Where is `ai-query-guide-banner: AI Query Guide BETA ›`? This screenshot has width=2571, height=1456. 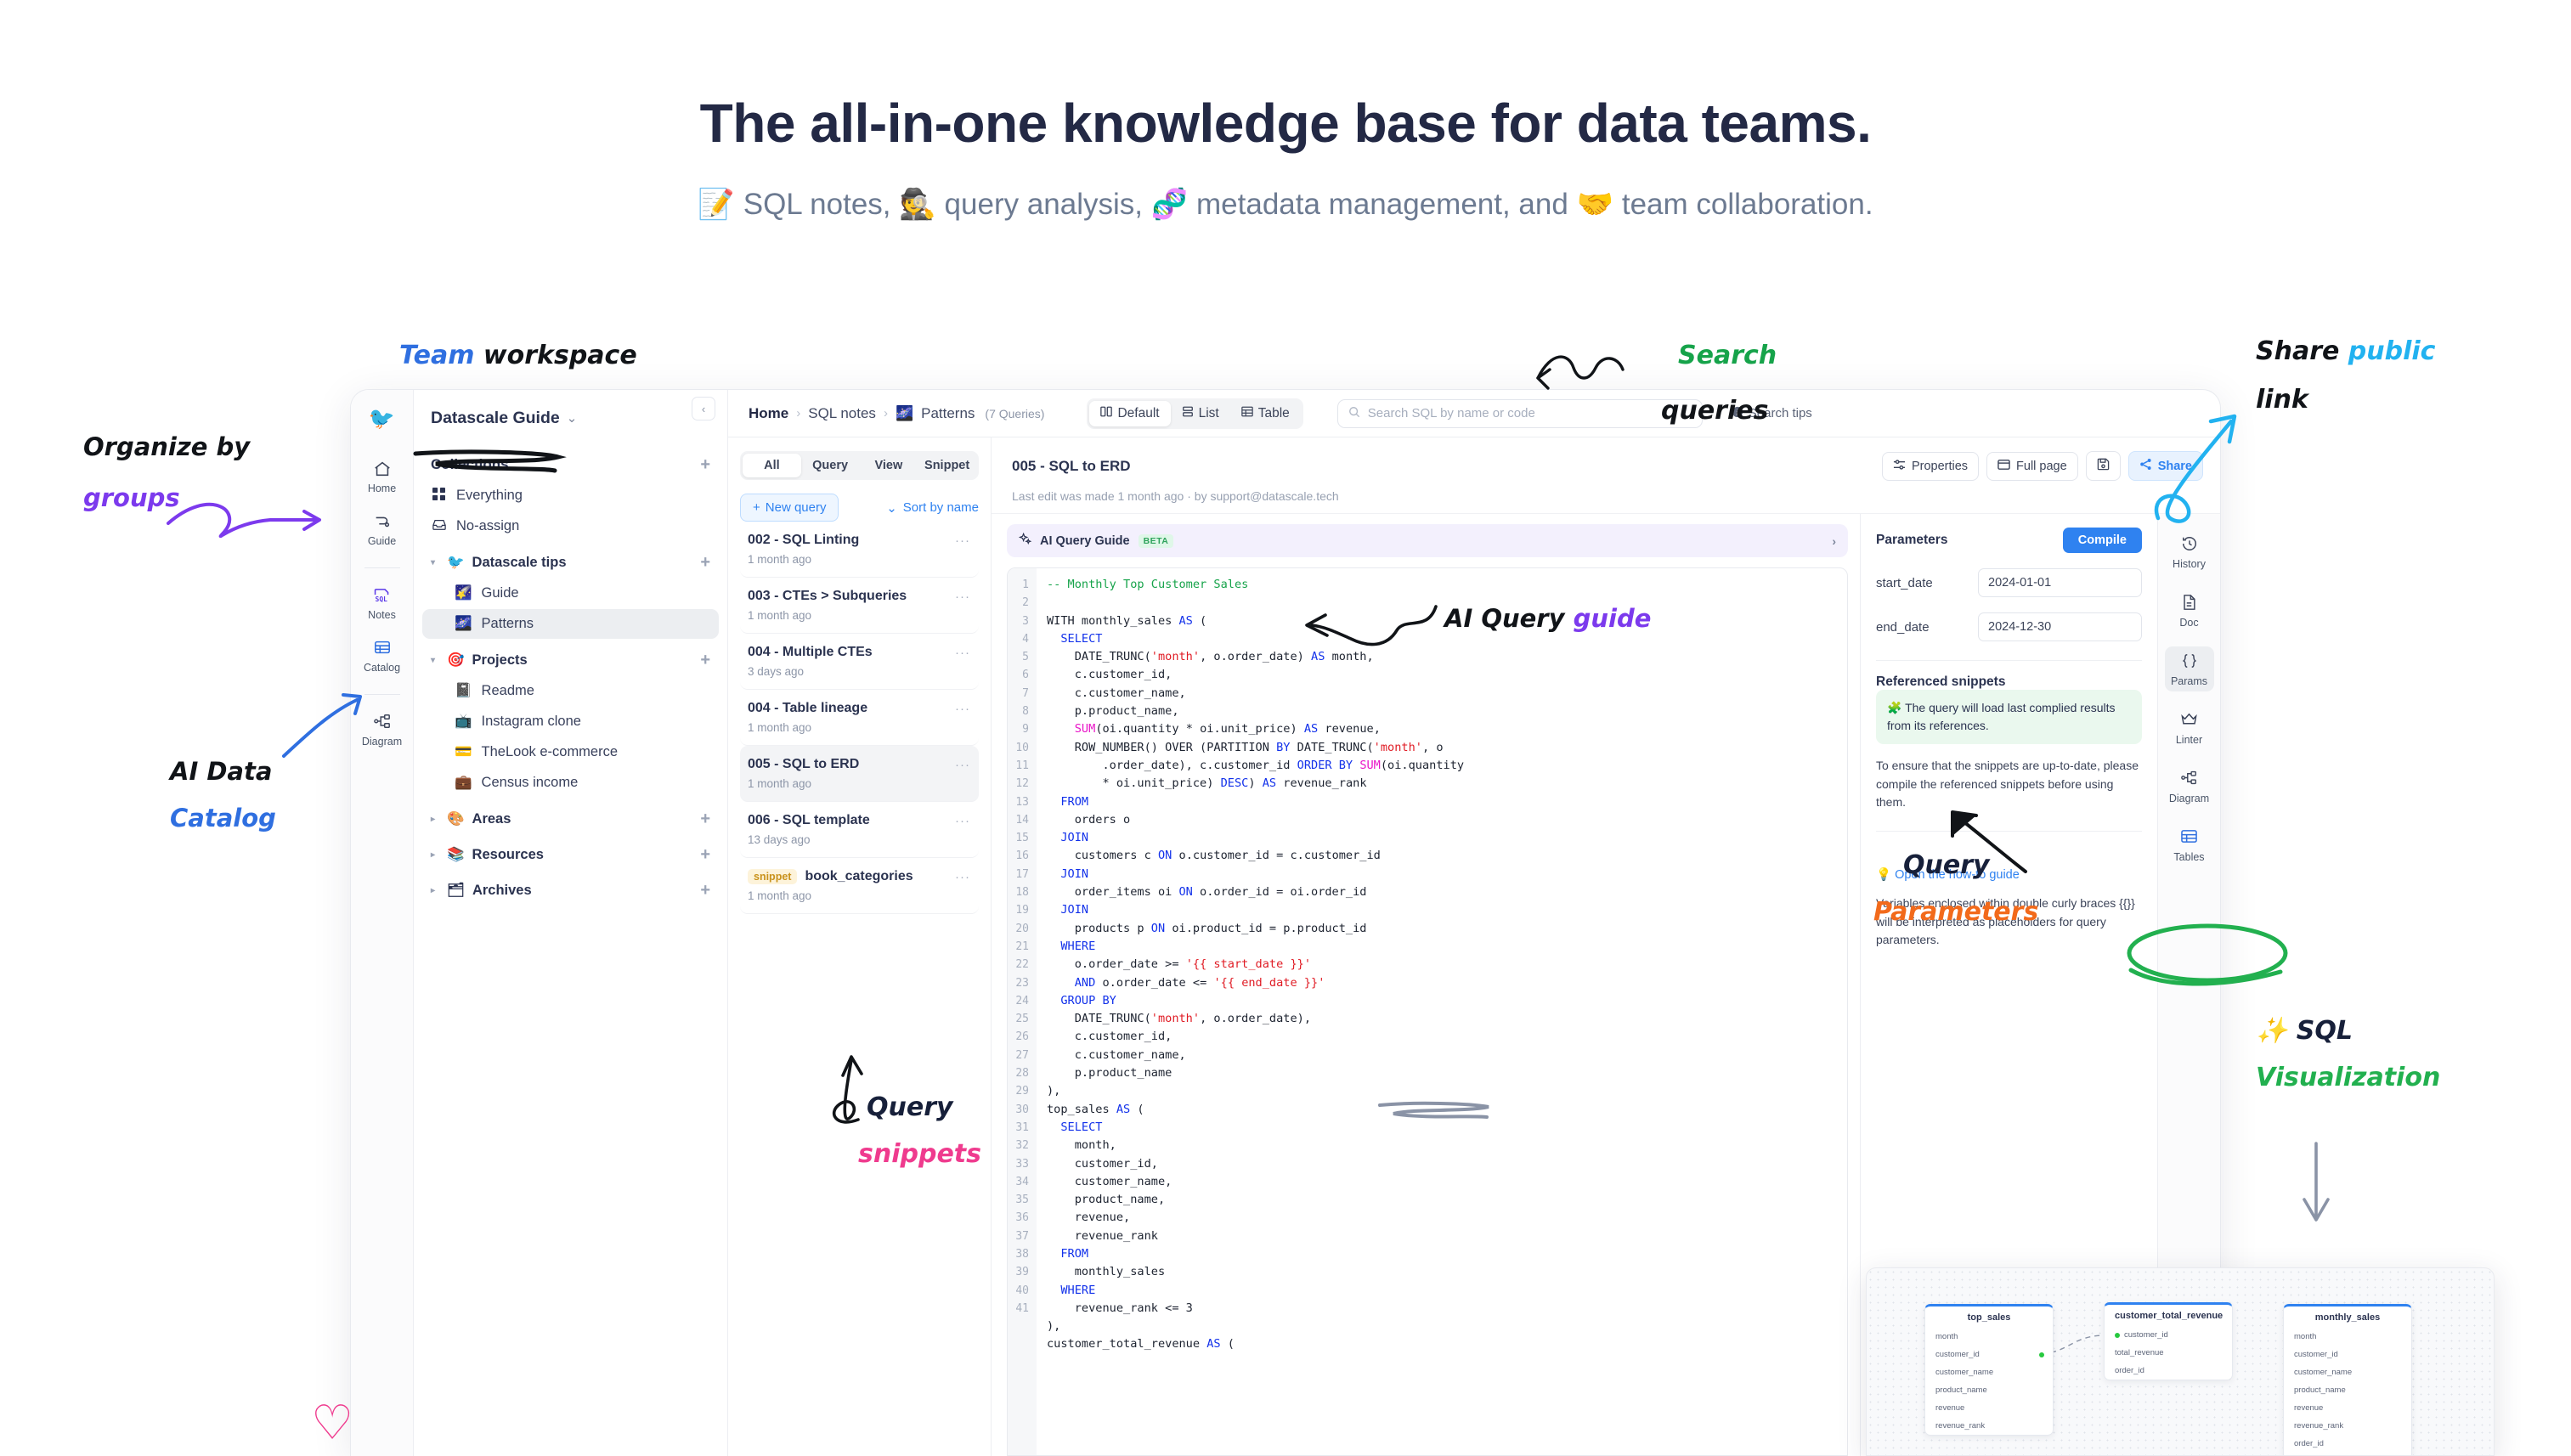 ai-query-guide-banner: AI Query Guide BETA › is located at coordinates (1427, 540).